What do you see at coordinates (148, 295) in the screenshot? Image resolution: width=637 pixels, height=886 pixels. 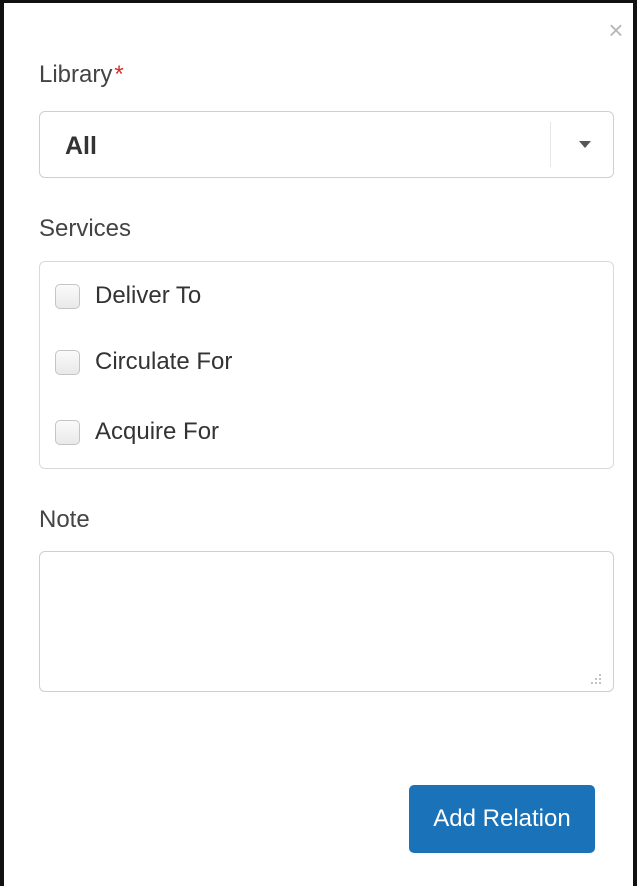 I see `deliver-to-label: Deliver To` at bounding box center [148, 295].